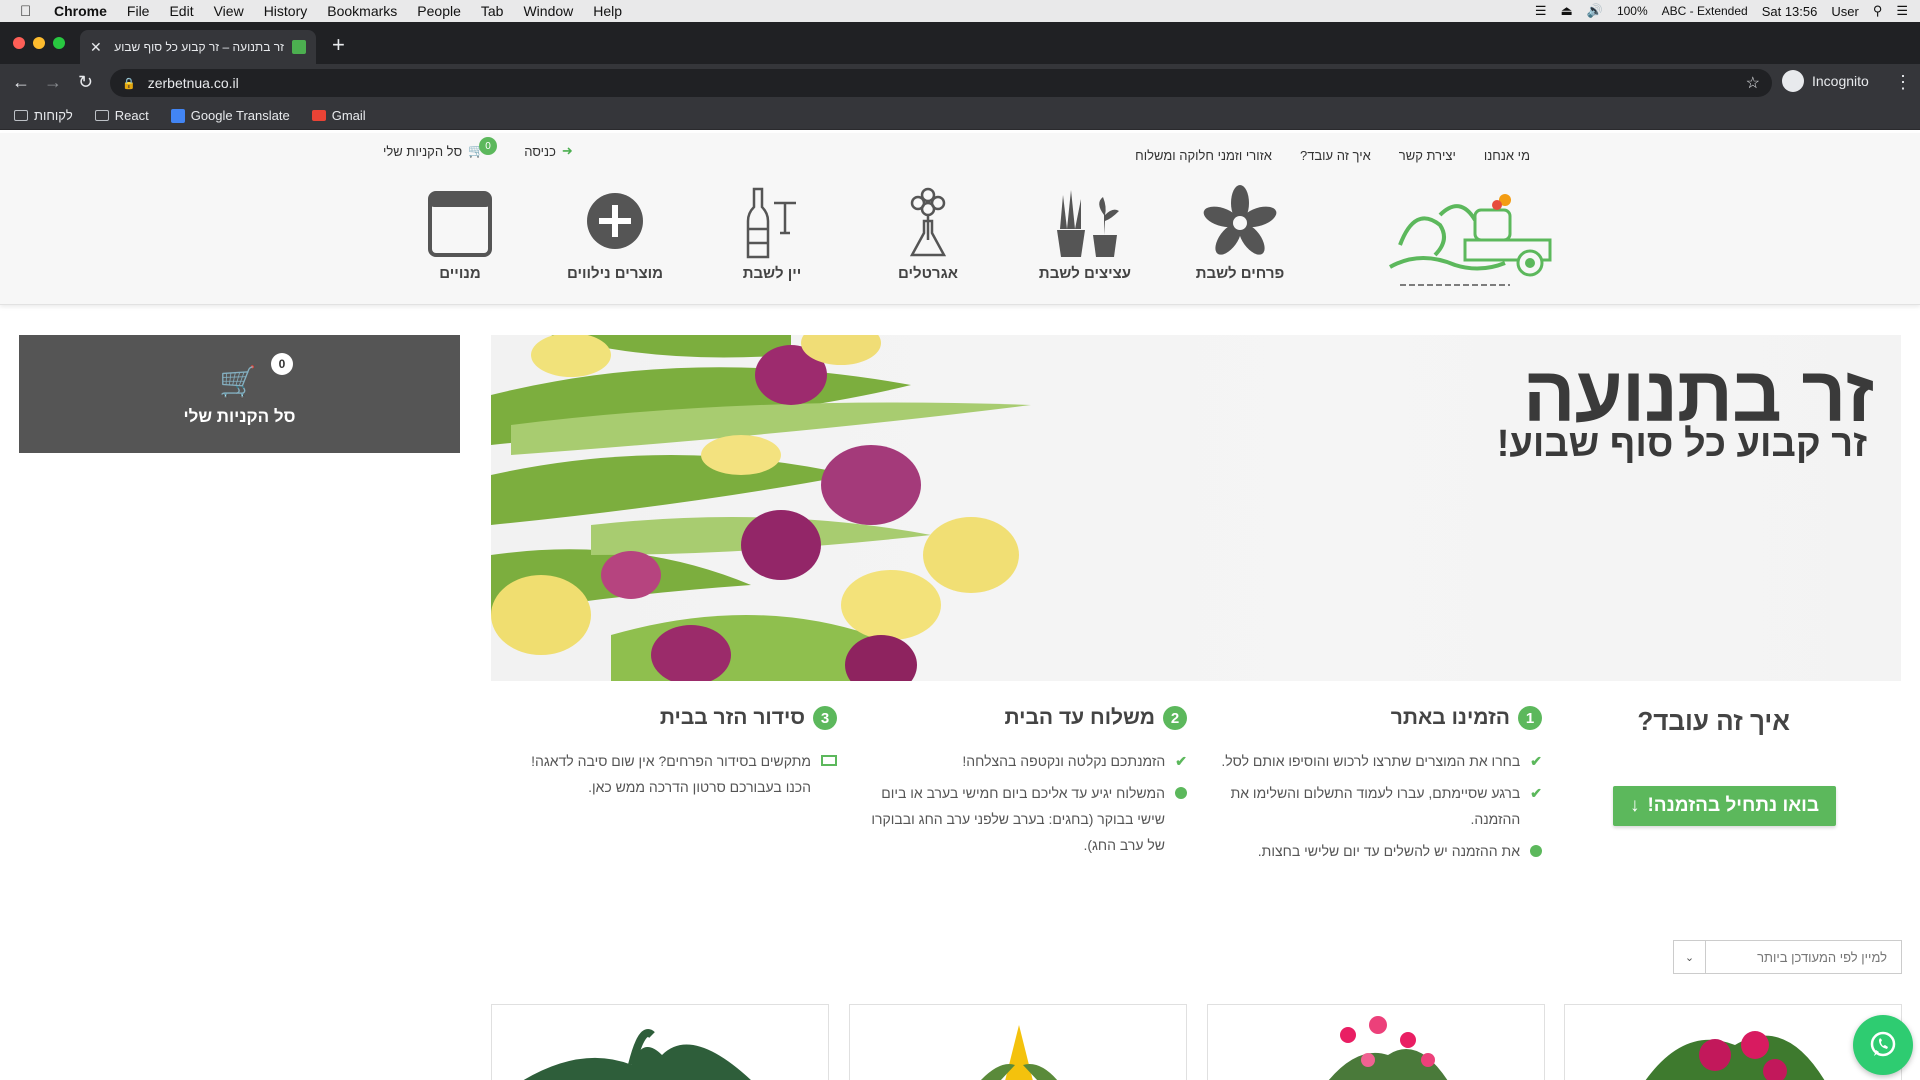 The height and width of the screenshot is (1080, 1920). What do you see at coordinates (240, 115) in the screenshot?
I see `bookmark-label: Google Translate` at bounding box center [240, 115].